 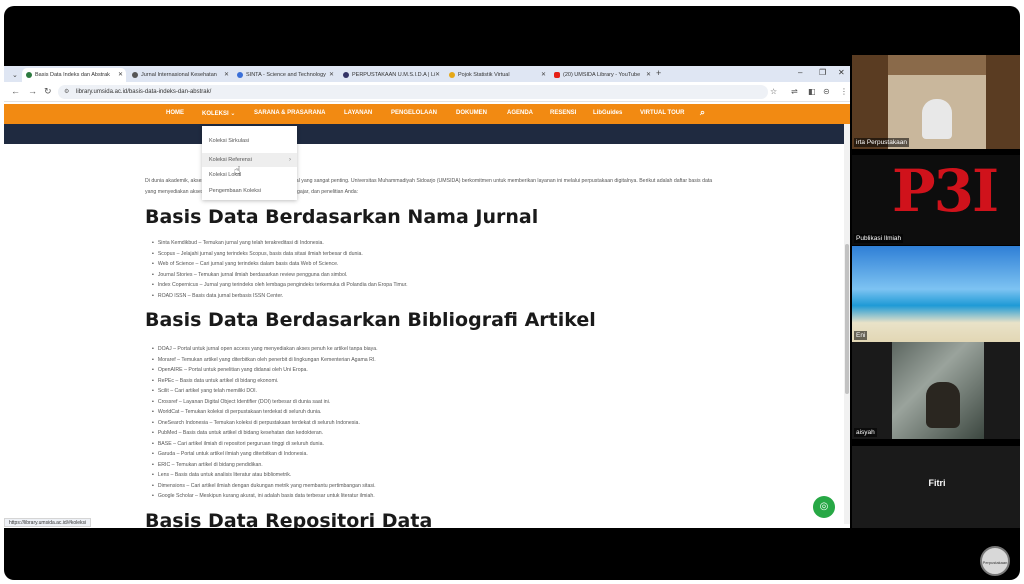 I want to click on p3i-logo: P3I, so click(x=945, y=191).